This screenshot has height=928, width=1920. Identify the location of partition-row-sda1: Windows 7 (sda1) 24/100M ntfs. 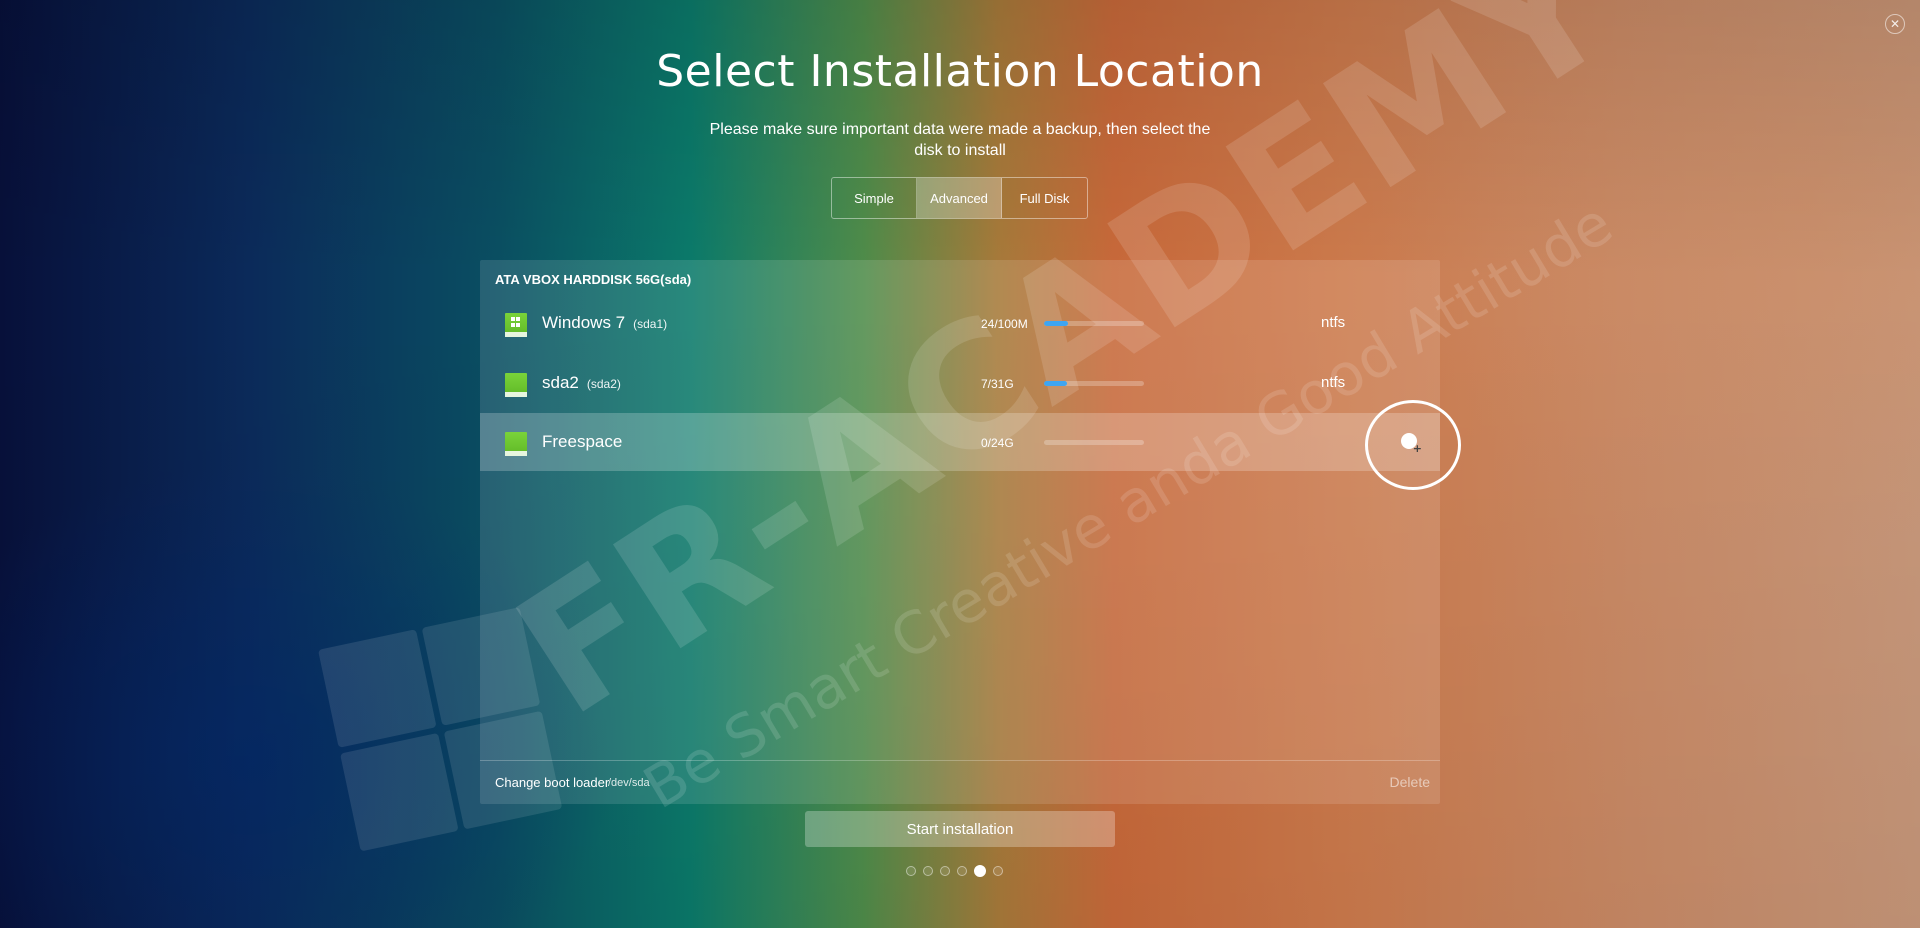
(960, 323).